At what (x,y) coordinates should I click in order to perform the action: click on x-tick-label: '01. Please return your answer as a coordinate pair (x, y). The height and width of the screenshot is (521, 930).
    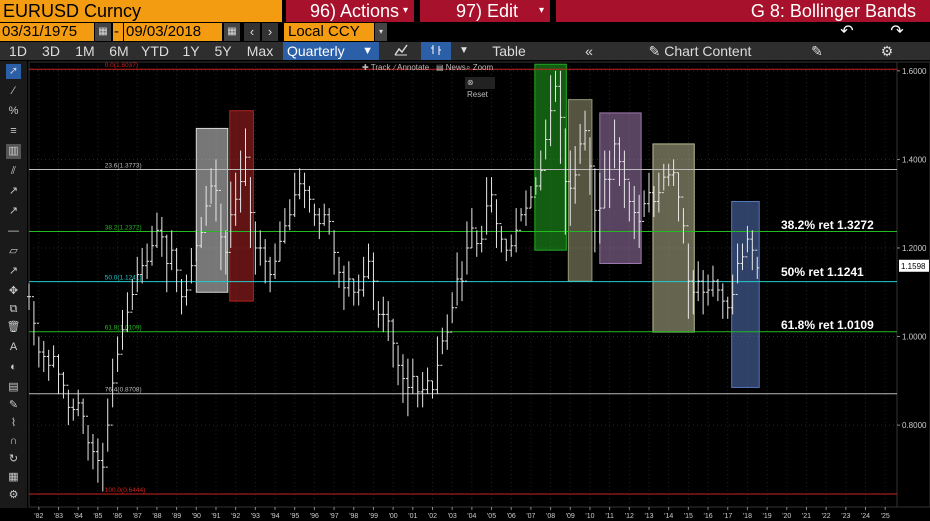
    Looking at the image, I should click on (412, 516).